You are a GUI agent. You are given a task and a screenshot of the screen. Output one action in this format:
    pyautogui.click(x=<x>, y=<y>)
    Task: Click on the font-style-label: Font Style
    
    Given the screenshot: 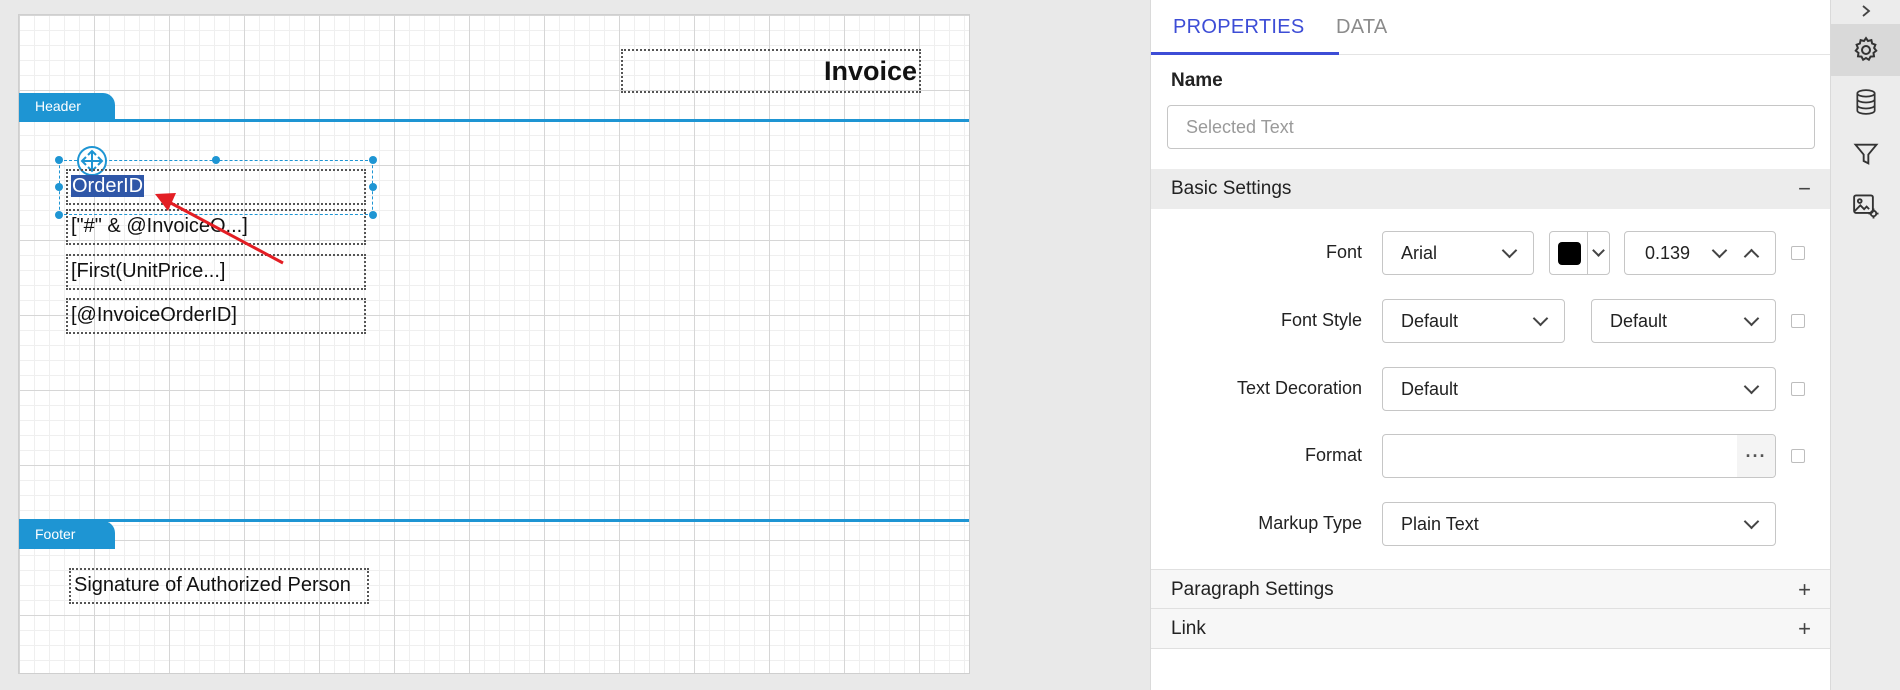 What is the action you would take?
    pyautogui.click(x=1321, y=320)
    